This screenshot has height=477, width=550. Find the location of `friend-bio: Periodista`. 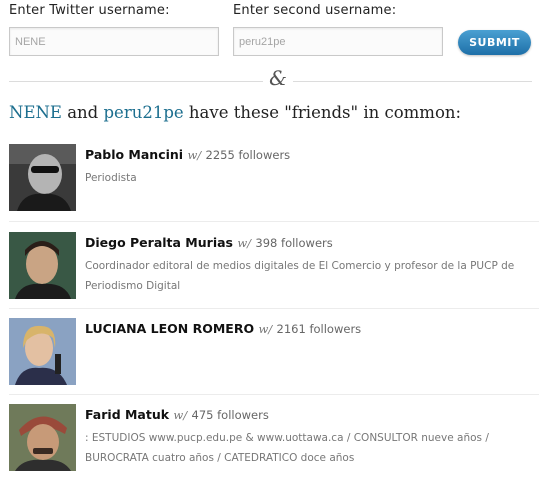

friend-bio: Periodista is located at coordinates (111, 178).